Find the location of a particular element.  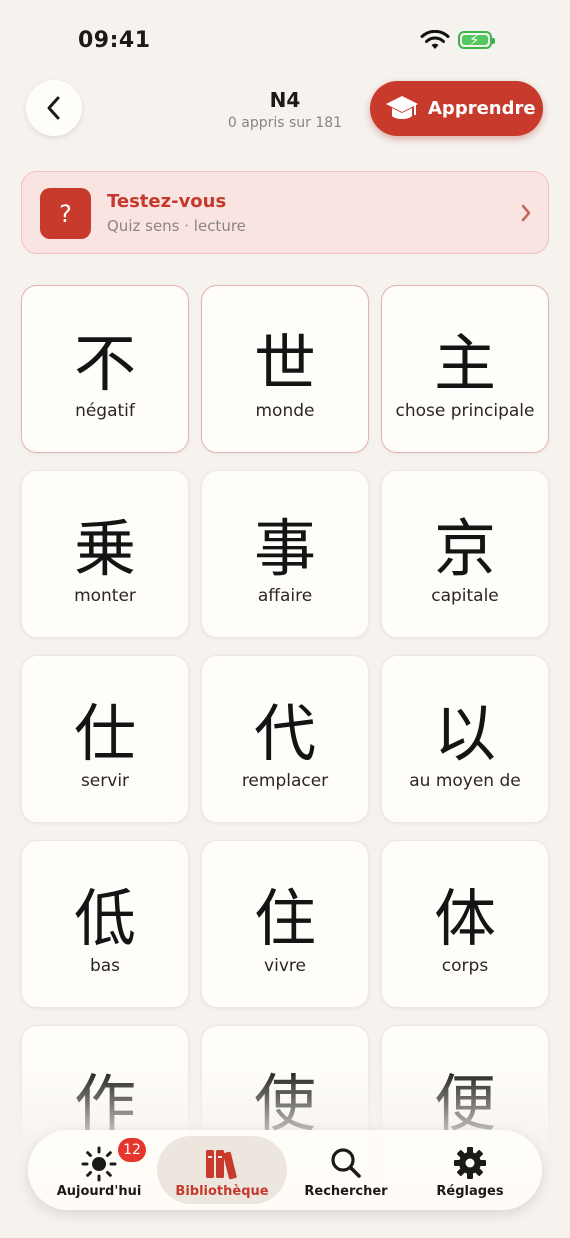

learn-button-label: Apprendre is located at coordinates (482, 108).